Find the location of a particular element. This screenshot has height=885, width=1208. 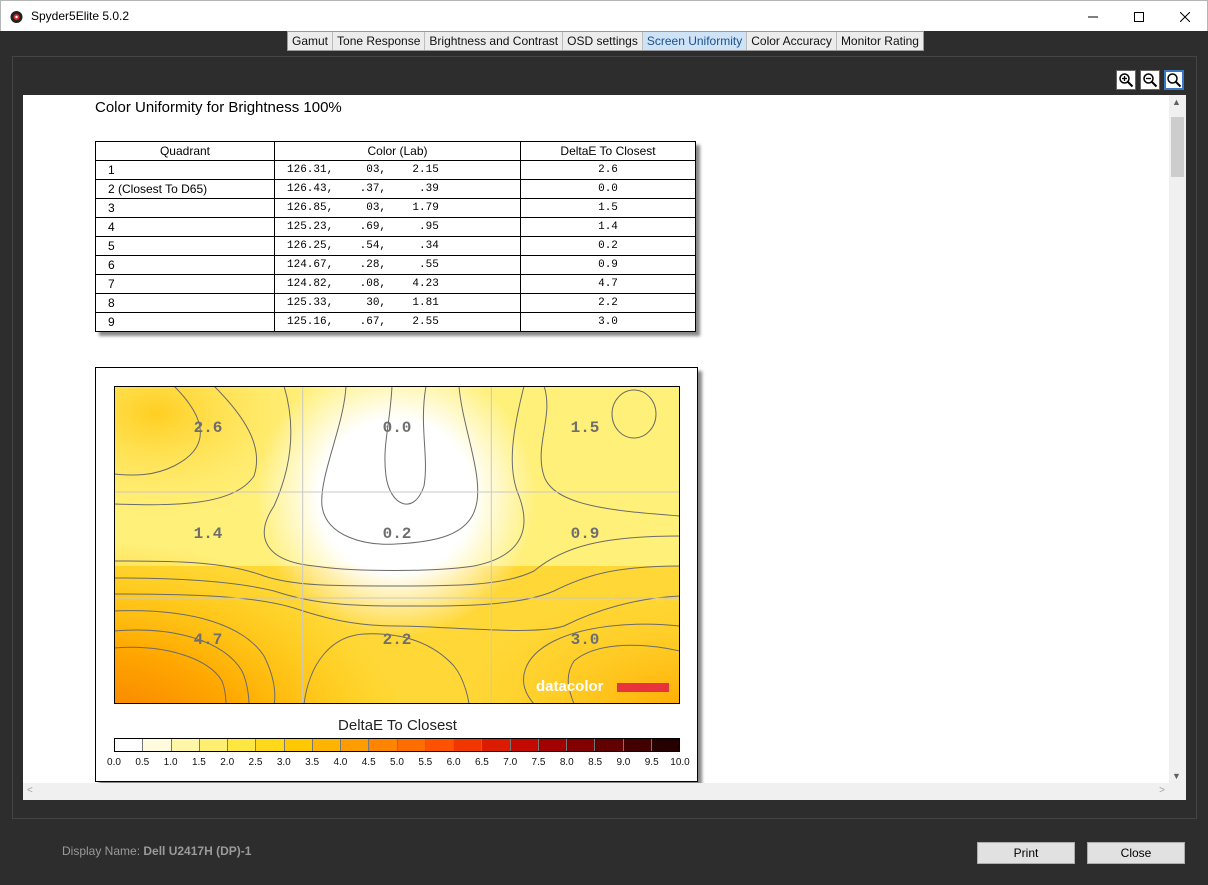

cell-label-2: 0.0 is located at coordinates (397, 428).